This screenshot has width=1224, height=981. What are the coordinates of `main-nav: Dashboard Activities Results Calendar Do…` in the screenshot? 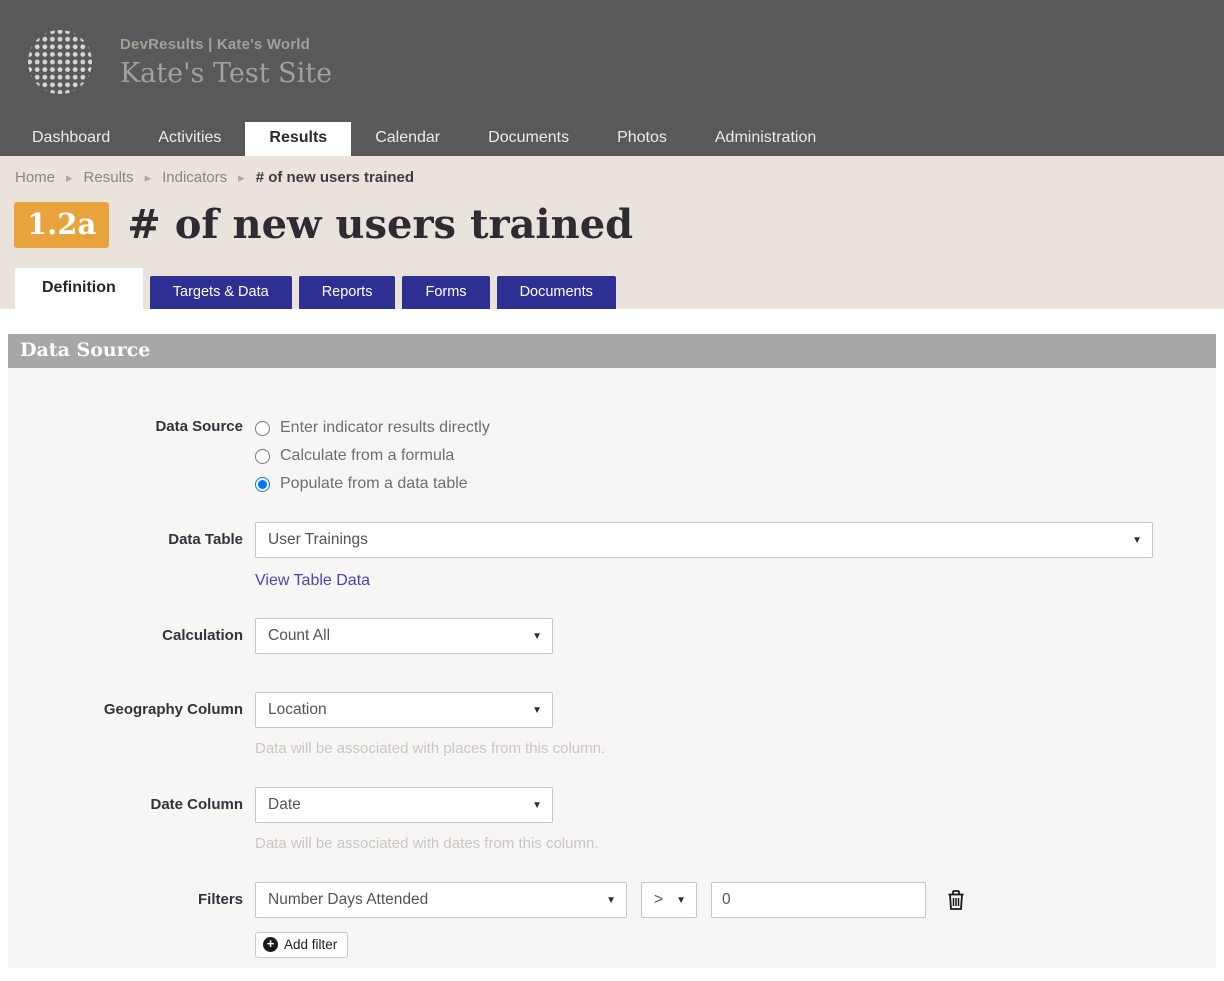 It's located at (612, 139).